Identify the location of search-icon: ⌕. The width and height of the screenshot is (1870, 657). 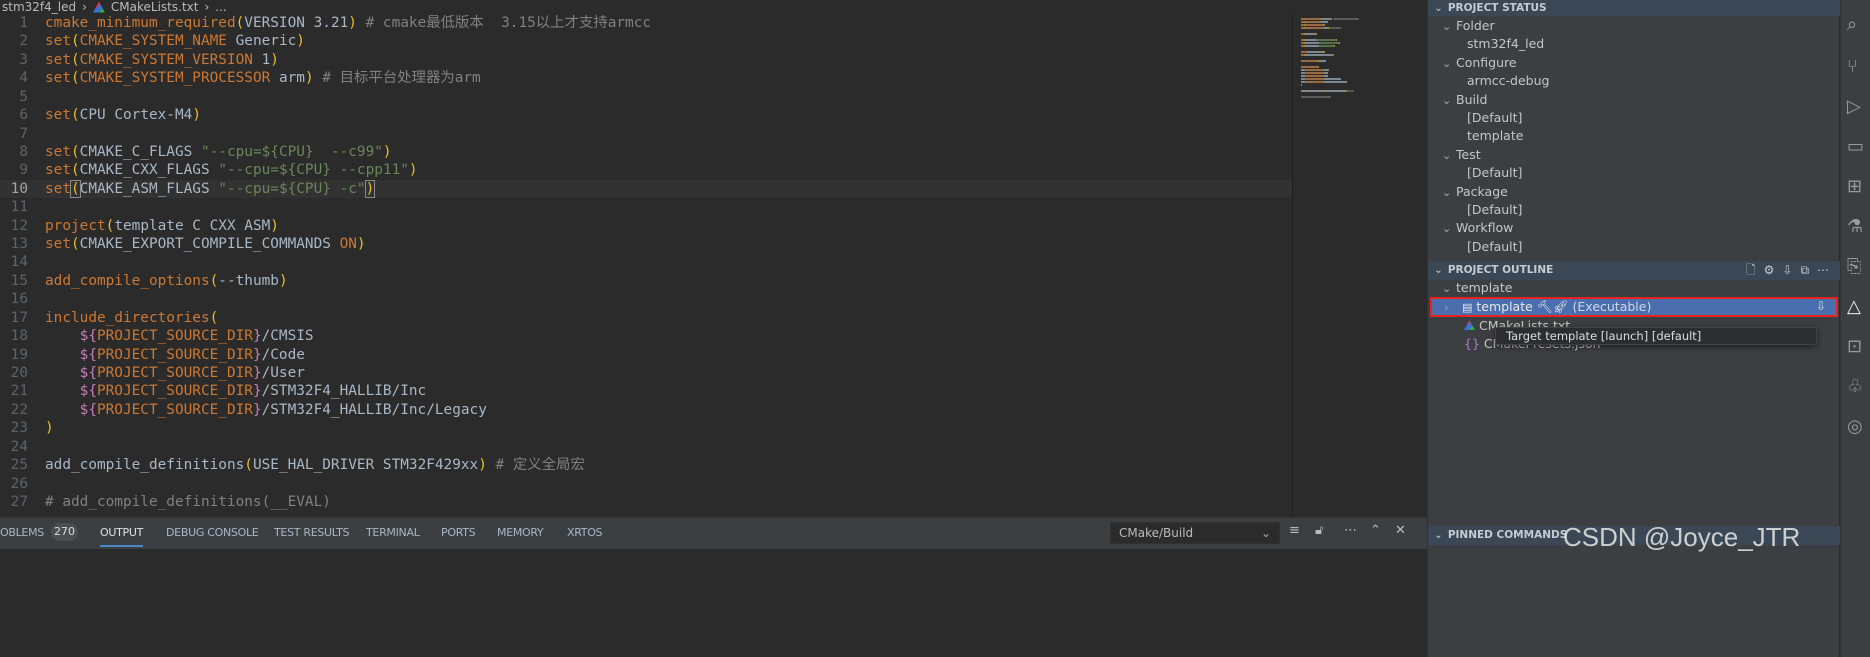
(1858, 24).